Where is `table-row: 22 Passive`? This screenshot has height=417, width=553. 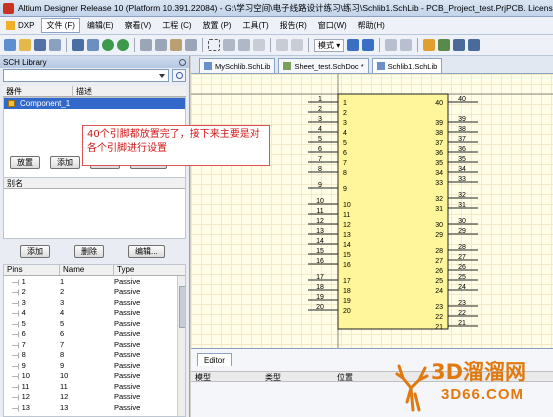 table-row: 22 Passive is located at coordinates (94, 292).